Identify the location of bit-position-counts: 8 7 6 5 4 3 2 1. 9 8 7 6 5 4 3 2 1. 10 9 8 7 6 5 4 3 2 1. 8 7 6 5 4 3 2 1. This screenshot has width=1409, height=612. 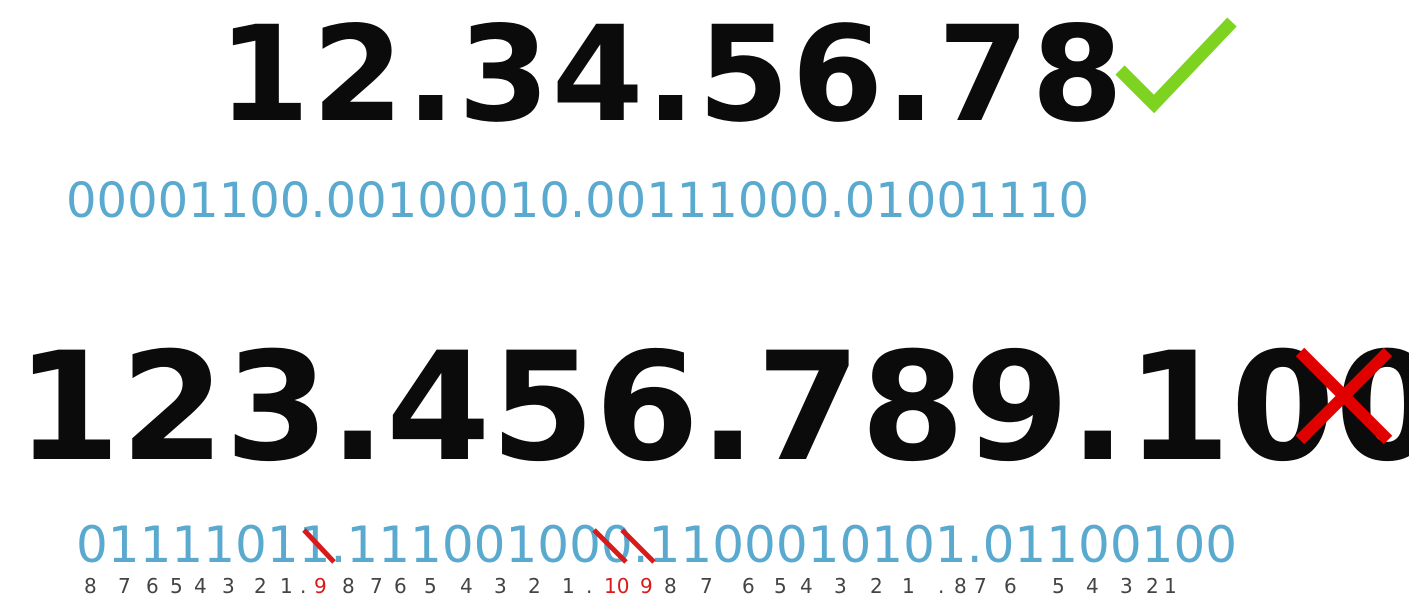
(704, 589).